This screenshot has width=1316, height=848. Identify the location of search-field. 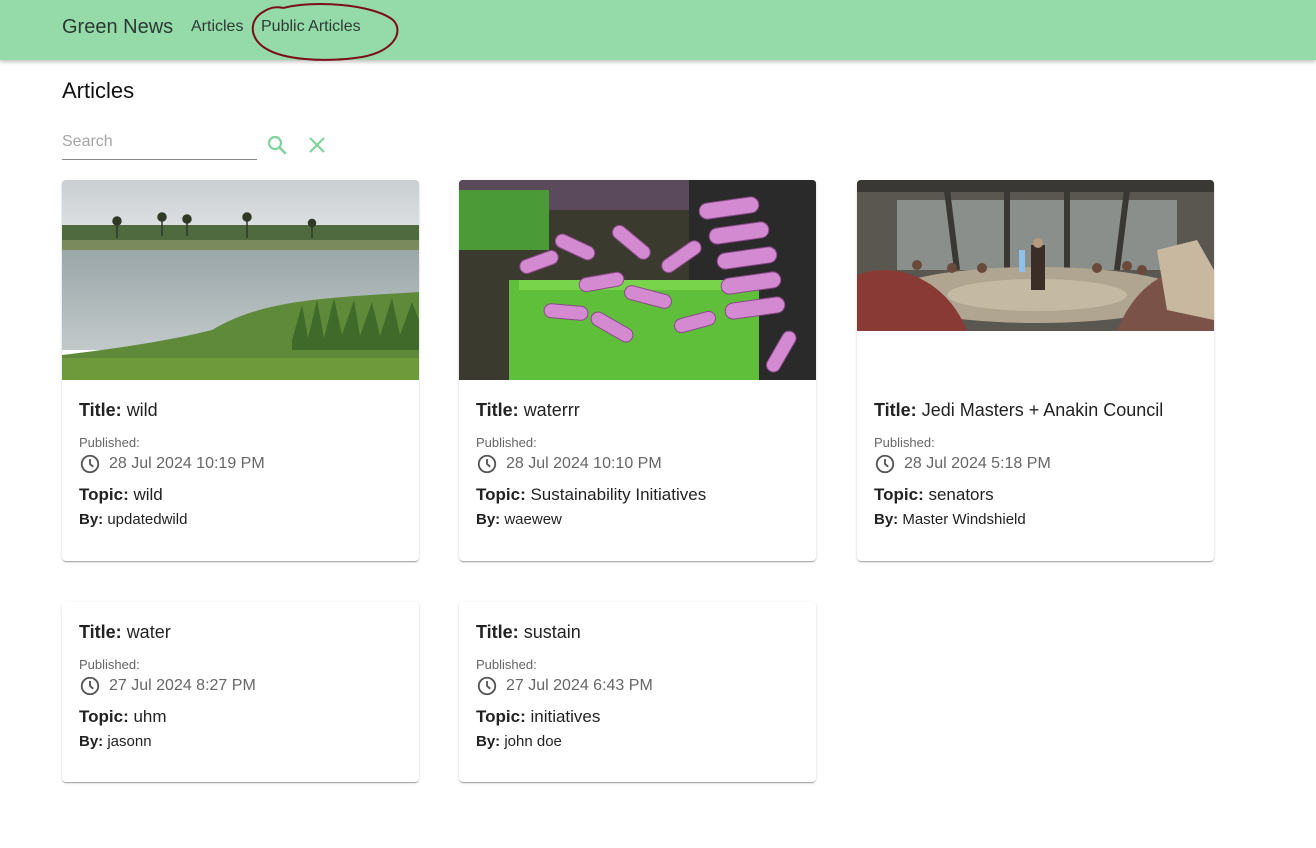
(159, 144).